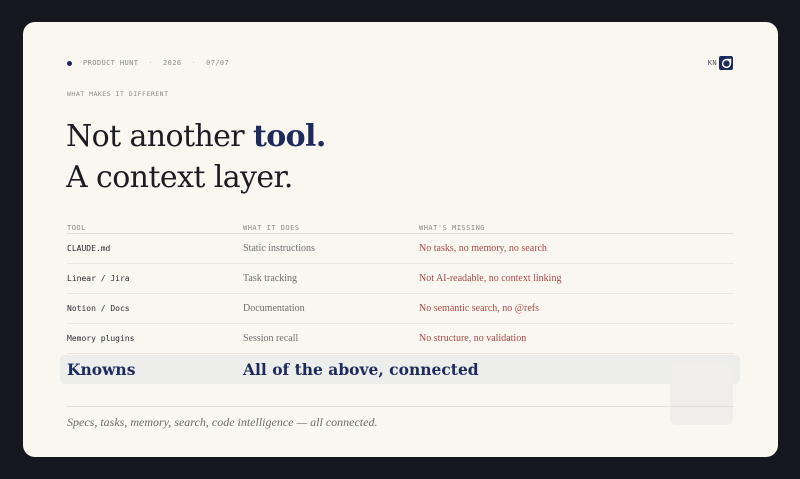  Describe the element at coordinates (331, 224) in the screenshot. I see `column-header-does: WHAT IT DOES` at that location.